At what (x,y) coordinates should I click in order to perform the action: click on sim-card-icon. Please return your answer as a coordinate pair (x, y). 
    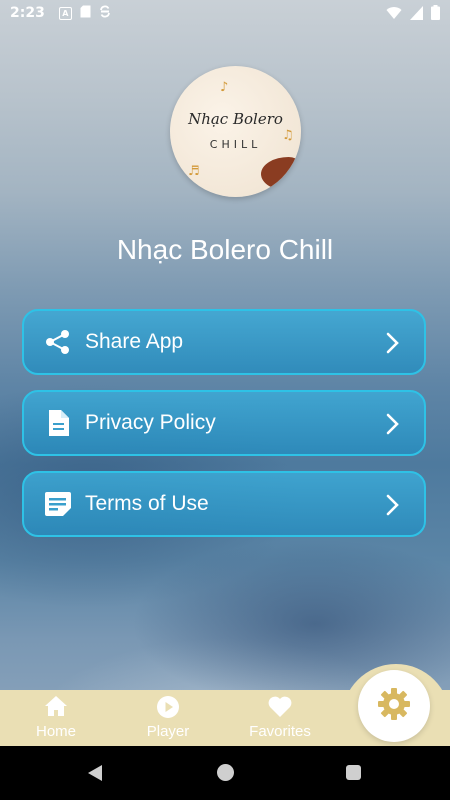
    Looking at the image, I should click on (85, 13).